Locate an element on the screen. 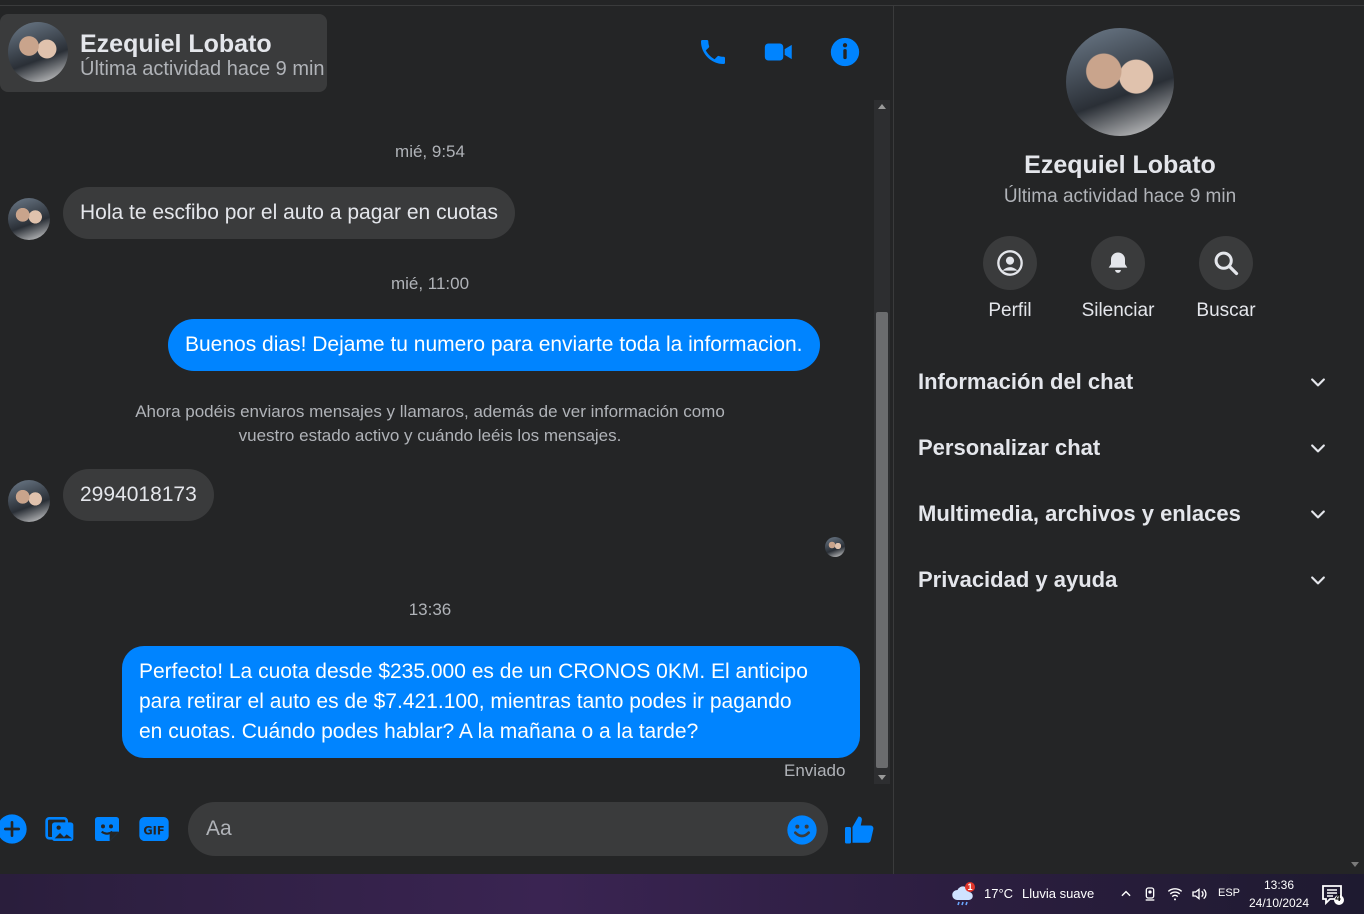 The height and width of the screenshot is (914, 1364). panel-divider is located at coordinates (893, 440).